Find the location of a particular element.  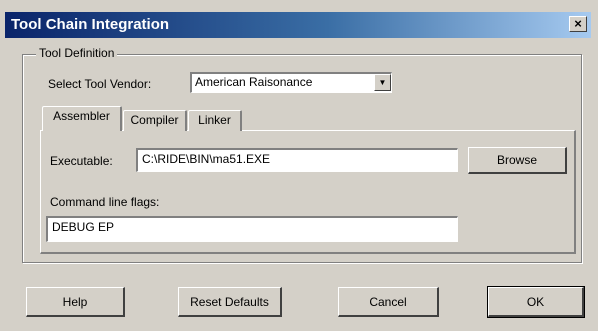

tab-compiler-label: Compiler is located at coordinates (154, 120).